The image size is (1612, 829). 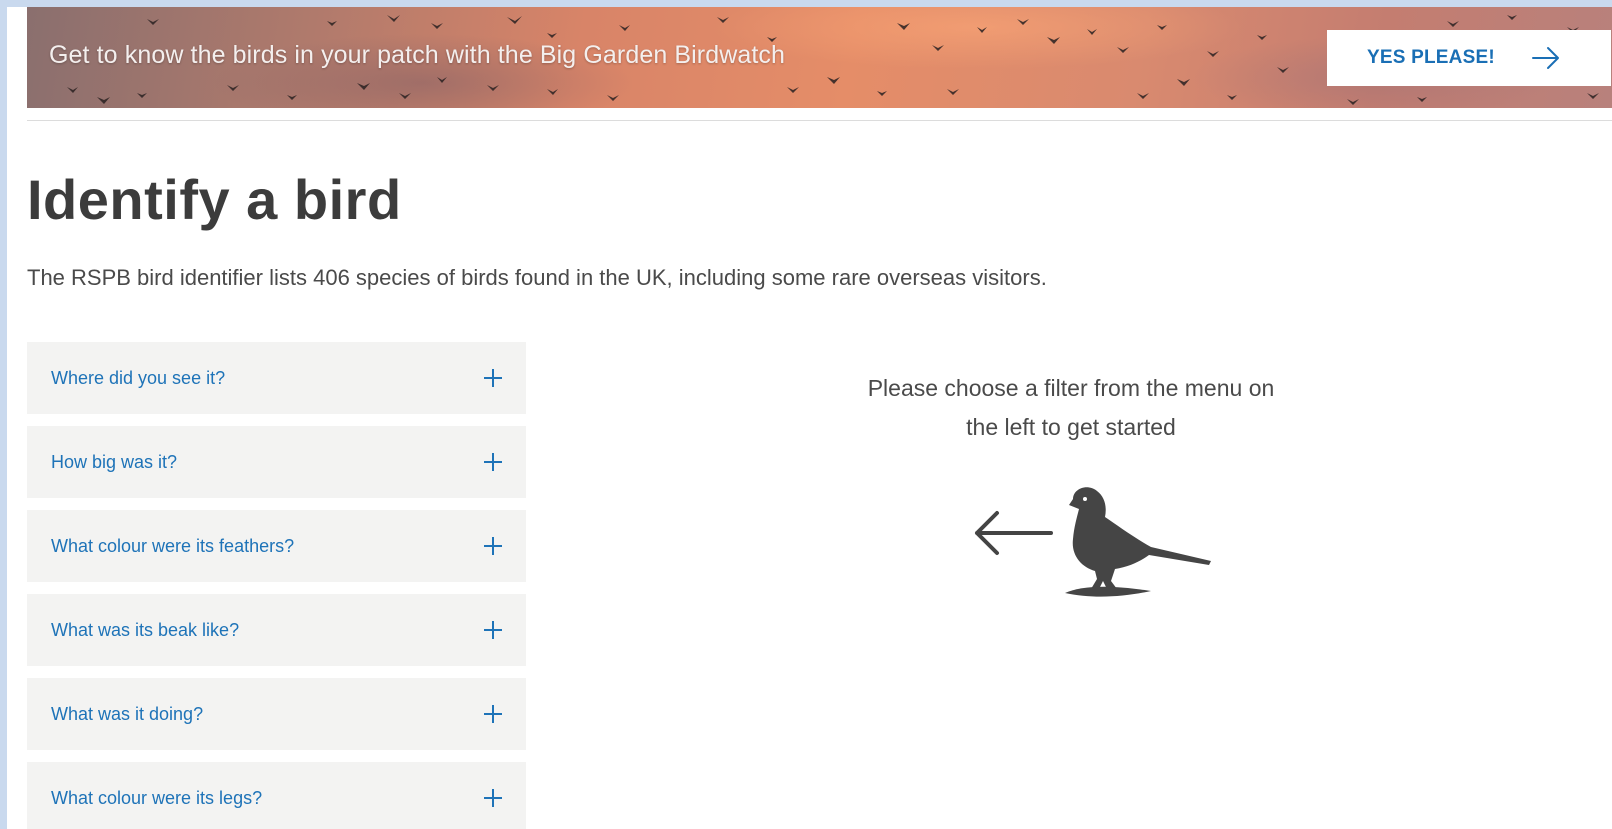 I want to click on arrow-right-icon, so click(x=1545, y=58).